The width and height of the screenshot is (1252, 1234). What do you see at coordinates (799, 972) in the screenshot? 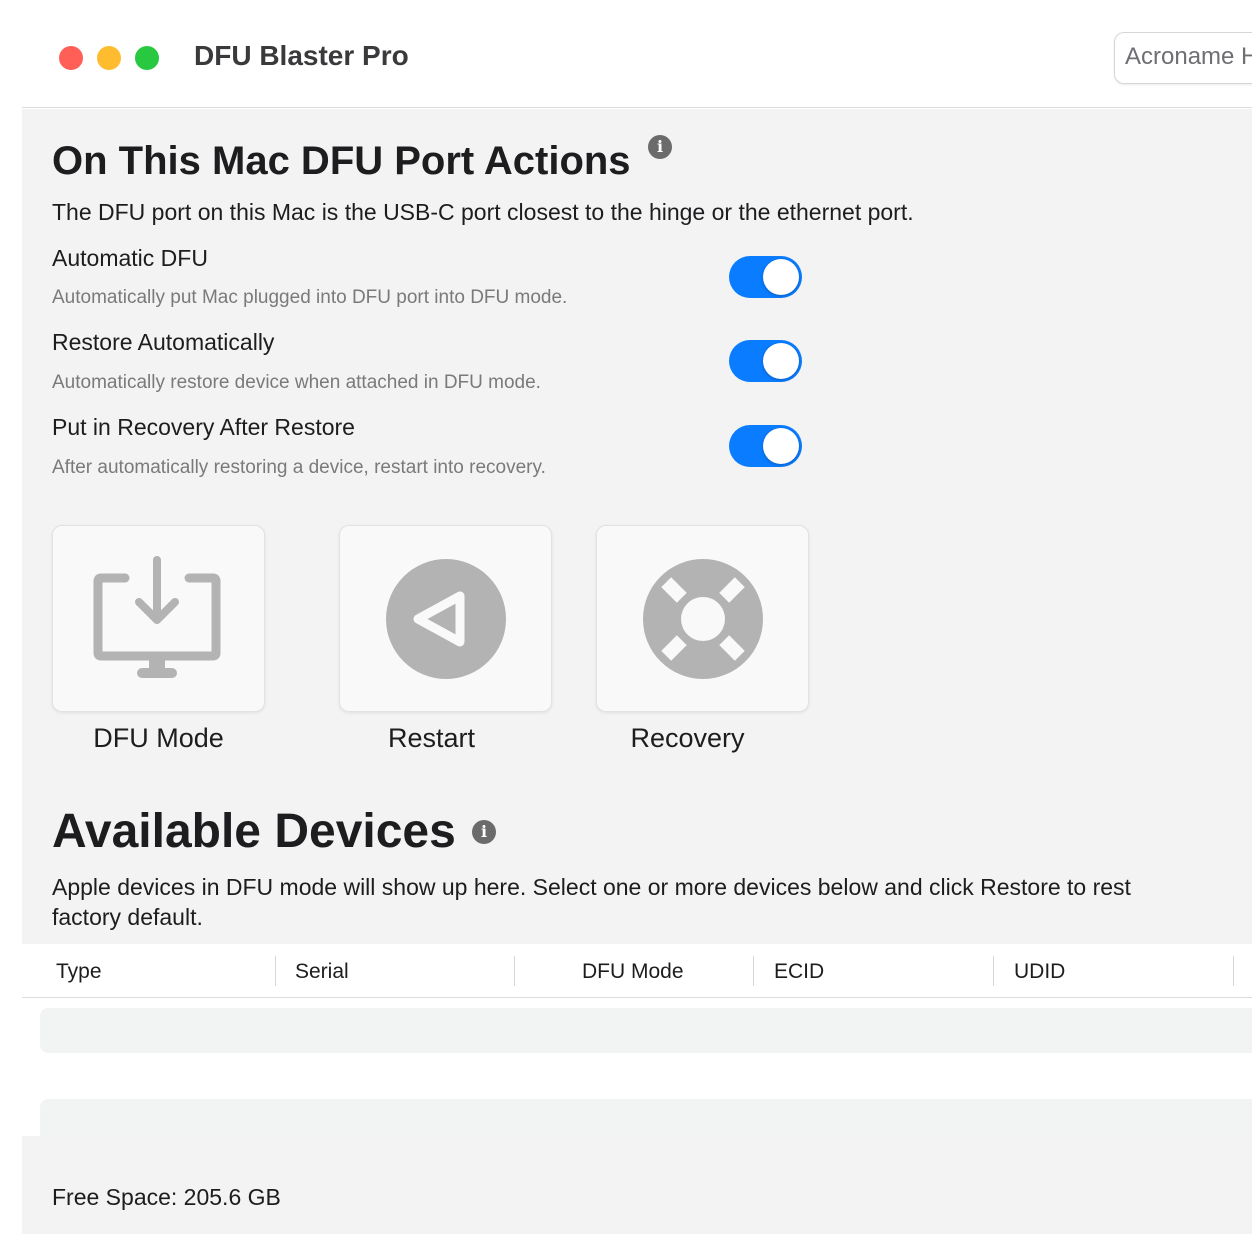
I see `column-header-ecid: ECID` at bounding box center [799, 972].